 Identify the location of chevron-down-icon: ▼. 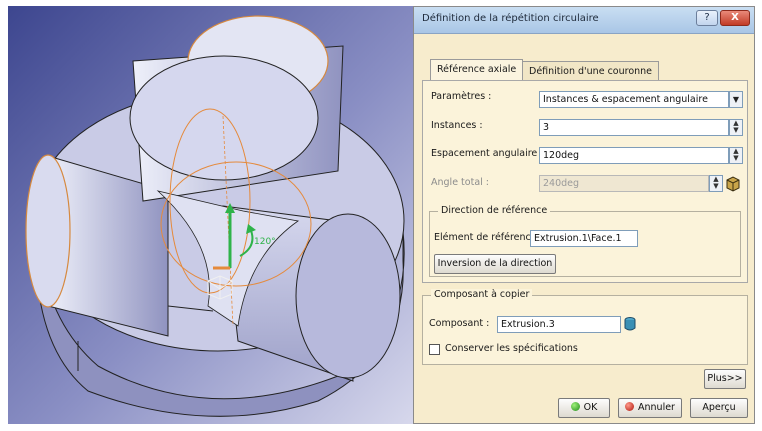
(736, 99).